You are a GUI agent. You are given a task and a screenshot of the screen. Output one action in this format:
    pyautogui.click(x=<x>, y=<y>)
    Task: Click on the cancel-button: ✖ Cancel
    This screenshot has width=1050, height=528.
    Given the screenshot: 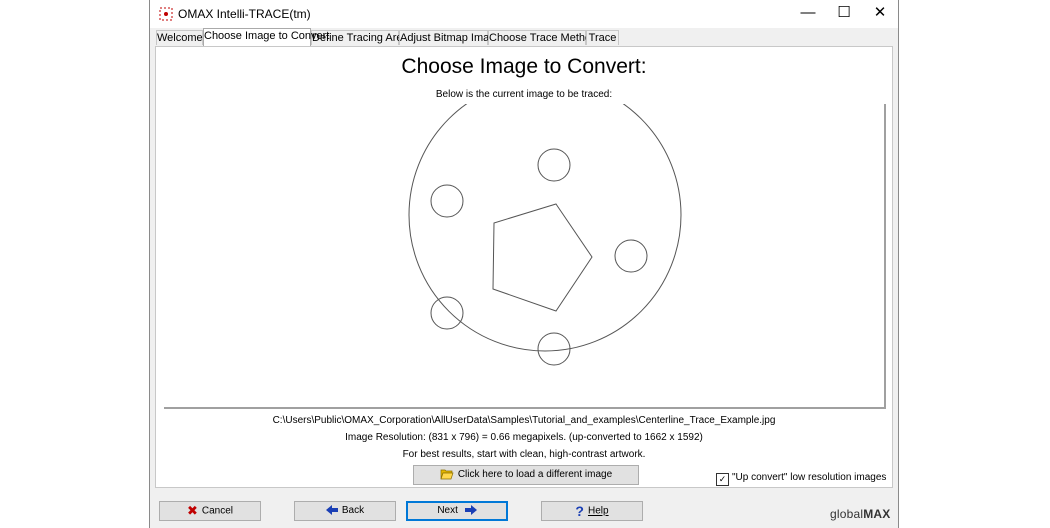 What is the action you would take?
    pyautogui.click(x=210, y=511)
    